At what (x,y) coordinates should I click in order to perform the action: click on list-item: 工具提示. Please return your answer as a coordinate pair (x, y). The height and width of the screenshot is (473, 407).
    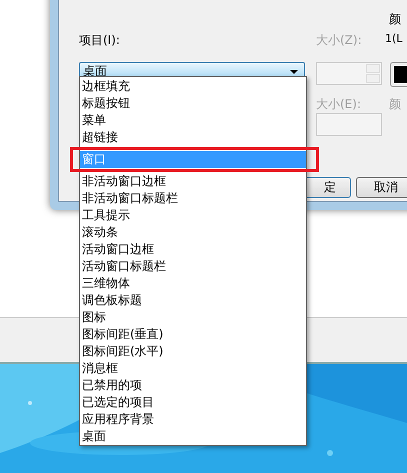
    Looking at the image, I should click on (193, 215).